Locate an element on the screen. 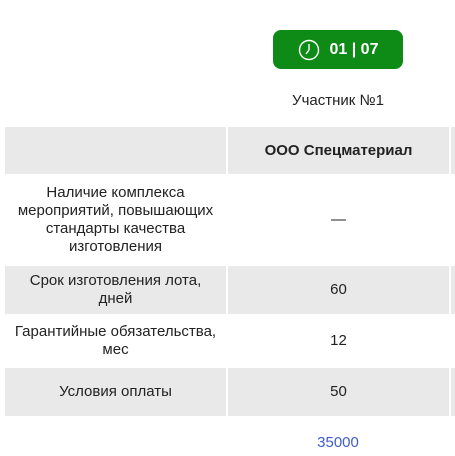 The width and height of the screenshot is (455, 456). row-value: — is located at coordinates (338, 220).